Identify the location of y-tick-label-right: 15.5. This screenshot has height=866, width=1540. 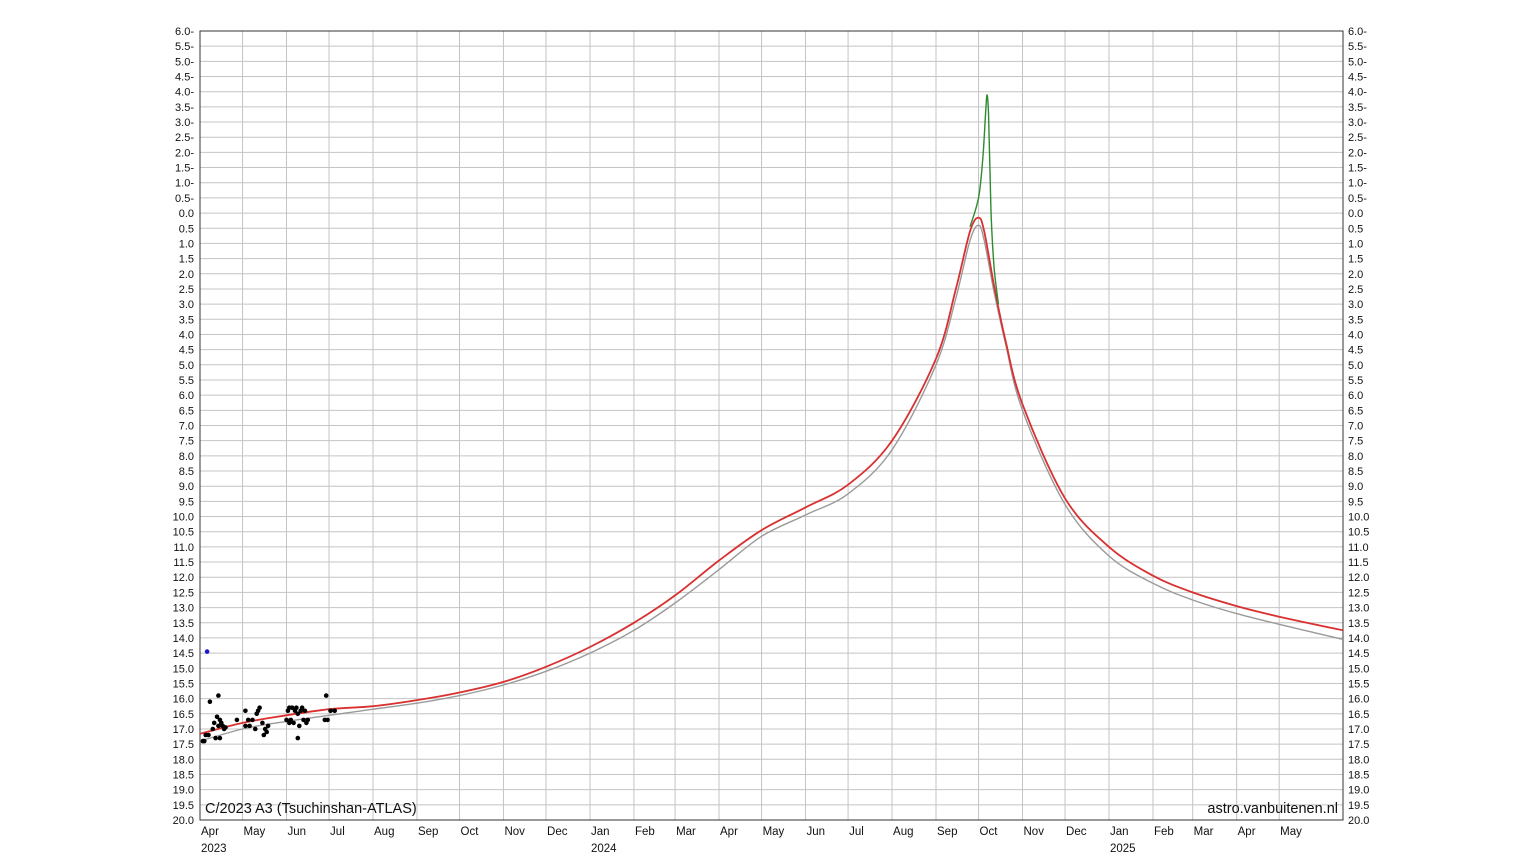
(1358, 684).